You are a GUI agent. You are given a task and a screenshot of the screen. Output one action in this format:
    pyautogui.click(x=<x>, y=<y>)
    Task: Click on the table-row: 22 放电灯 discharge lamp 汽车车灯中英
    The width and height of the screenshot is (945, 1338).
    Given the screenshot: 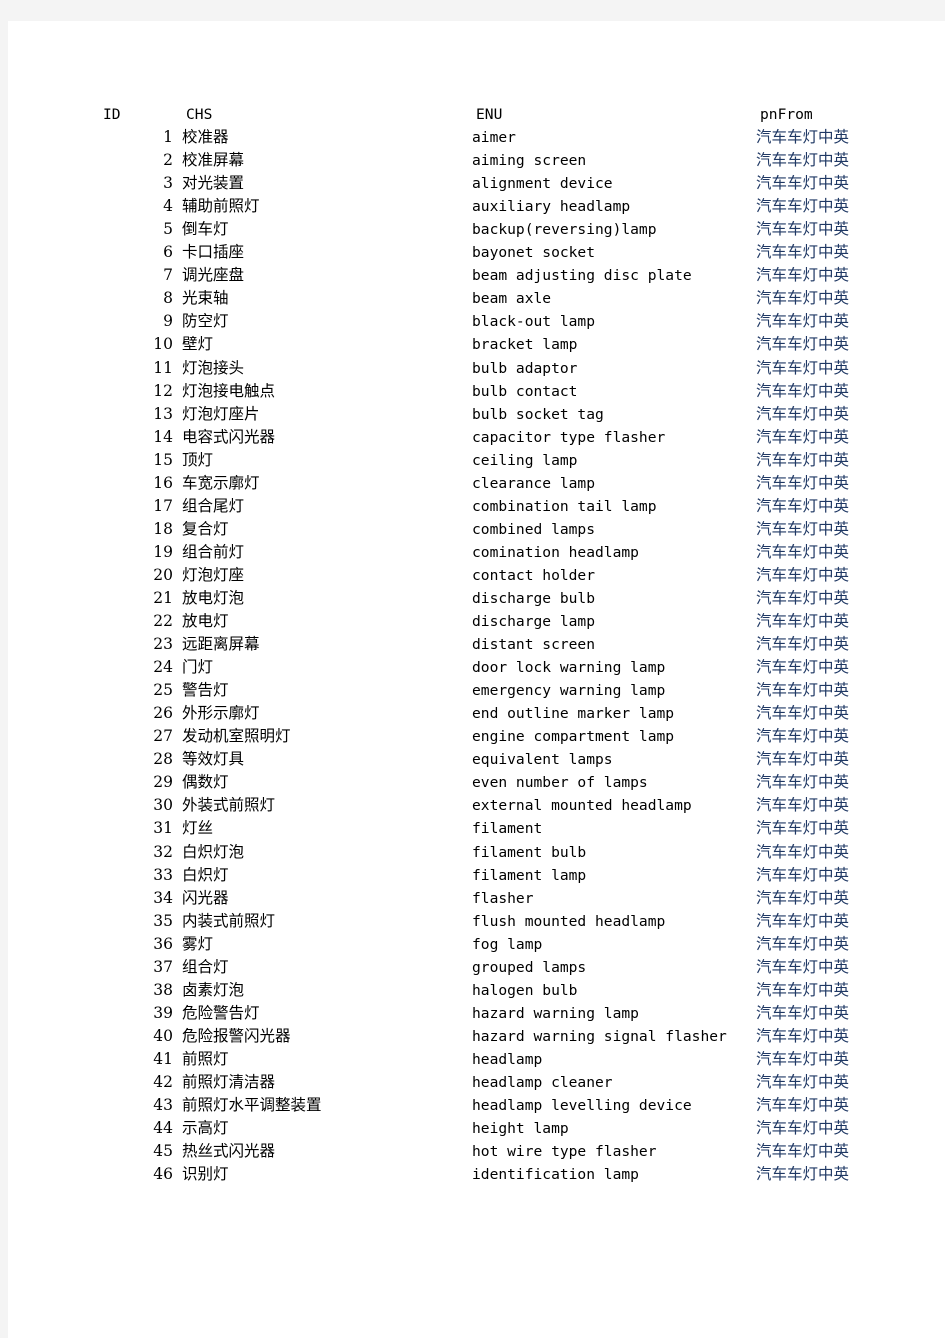 What is the action you would take?
    pyautogui.click(x=522, y=621)
    